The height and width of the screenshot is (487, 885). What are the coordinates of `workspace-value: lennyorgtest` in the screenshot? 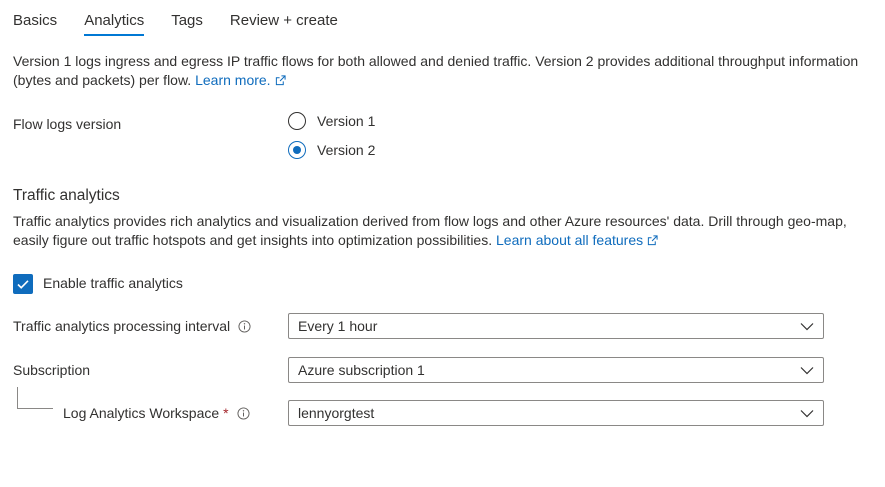 It's located at (336, 413).